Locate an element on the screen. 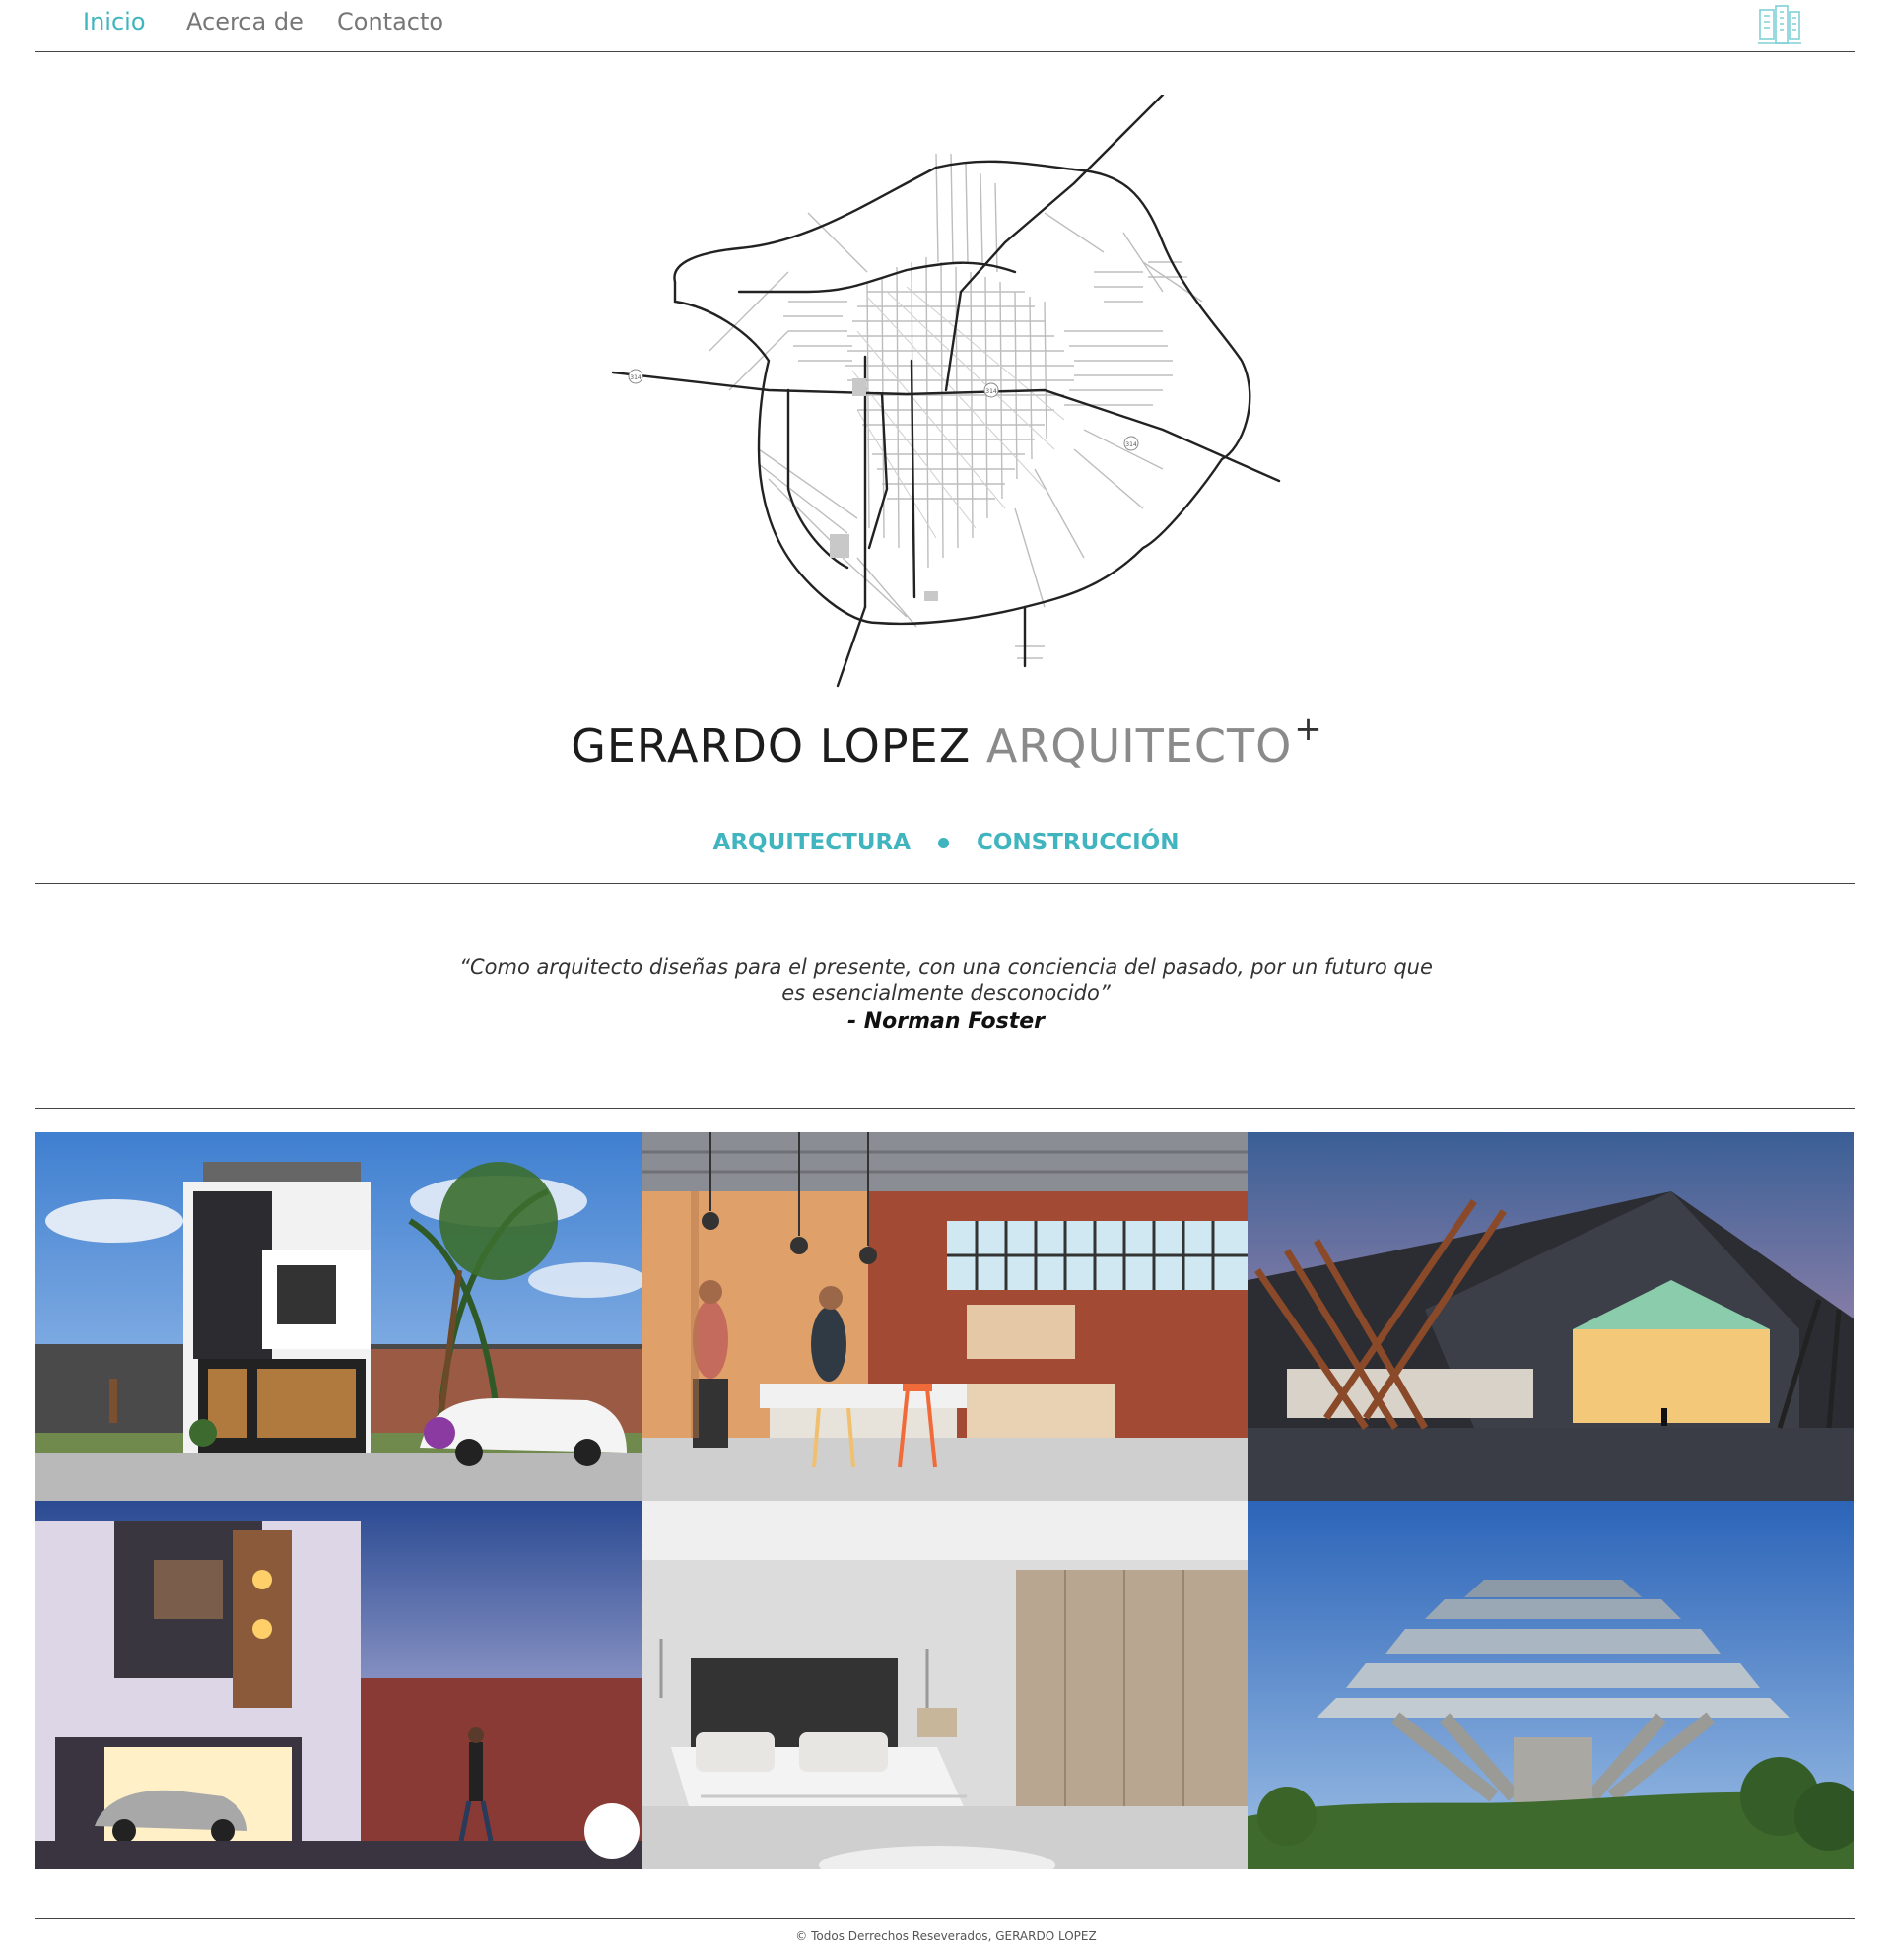 The height and width of the screenshot is (1960, 1892). brand-title: GERARDO LOPEZ ARQUITECTO+ is located at coordinates (946, 741).